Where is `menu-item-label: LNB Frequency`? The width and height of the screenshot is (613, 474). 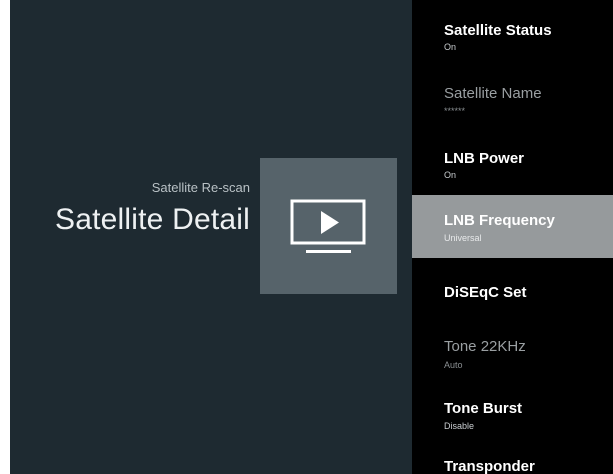
menu-item-label: LNB Frequency is located at coordinates (499, 220).